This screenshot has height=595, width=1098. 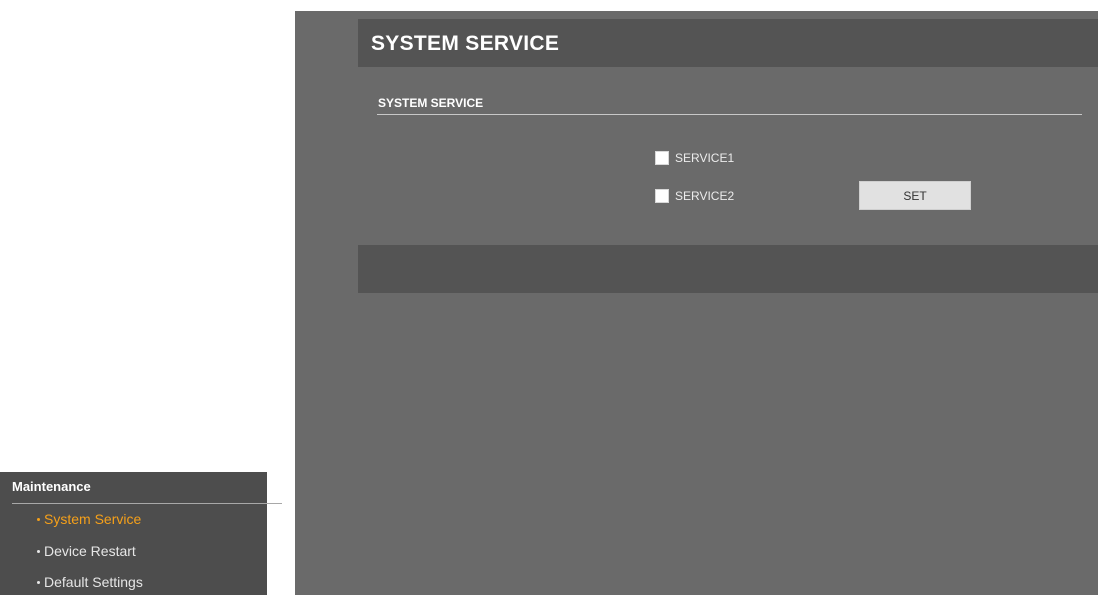 What do you see at coordinates (90, 551) in the screenshot?
I see `sidebar-item-label: Device Restart` at bounding box center [90, 551].